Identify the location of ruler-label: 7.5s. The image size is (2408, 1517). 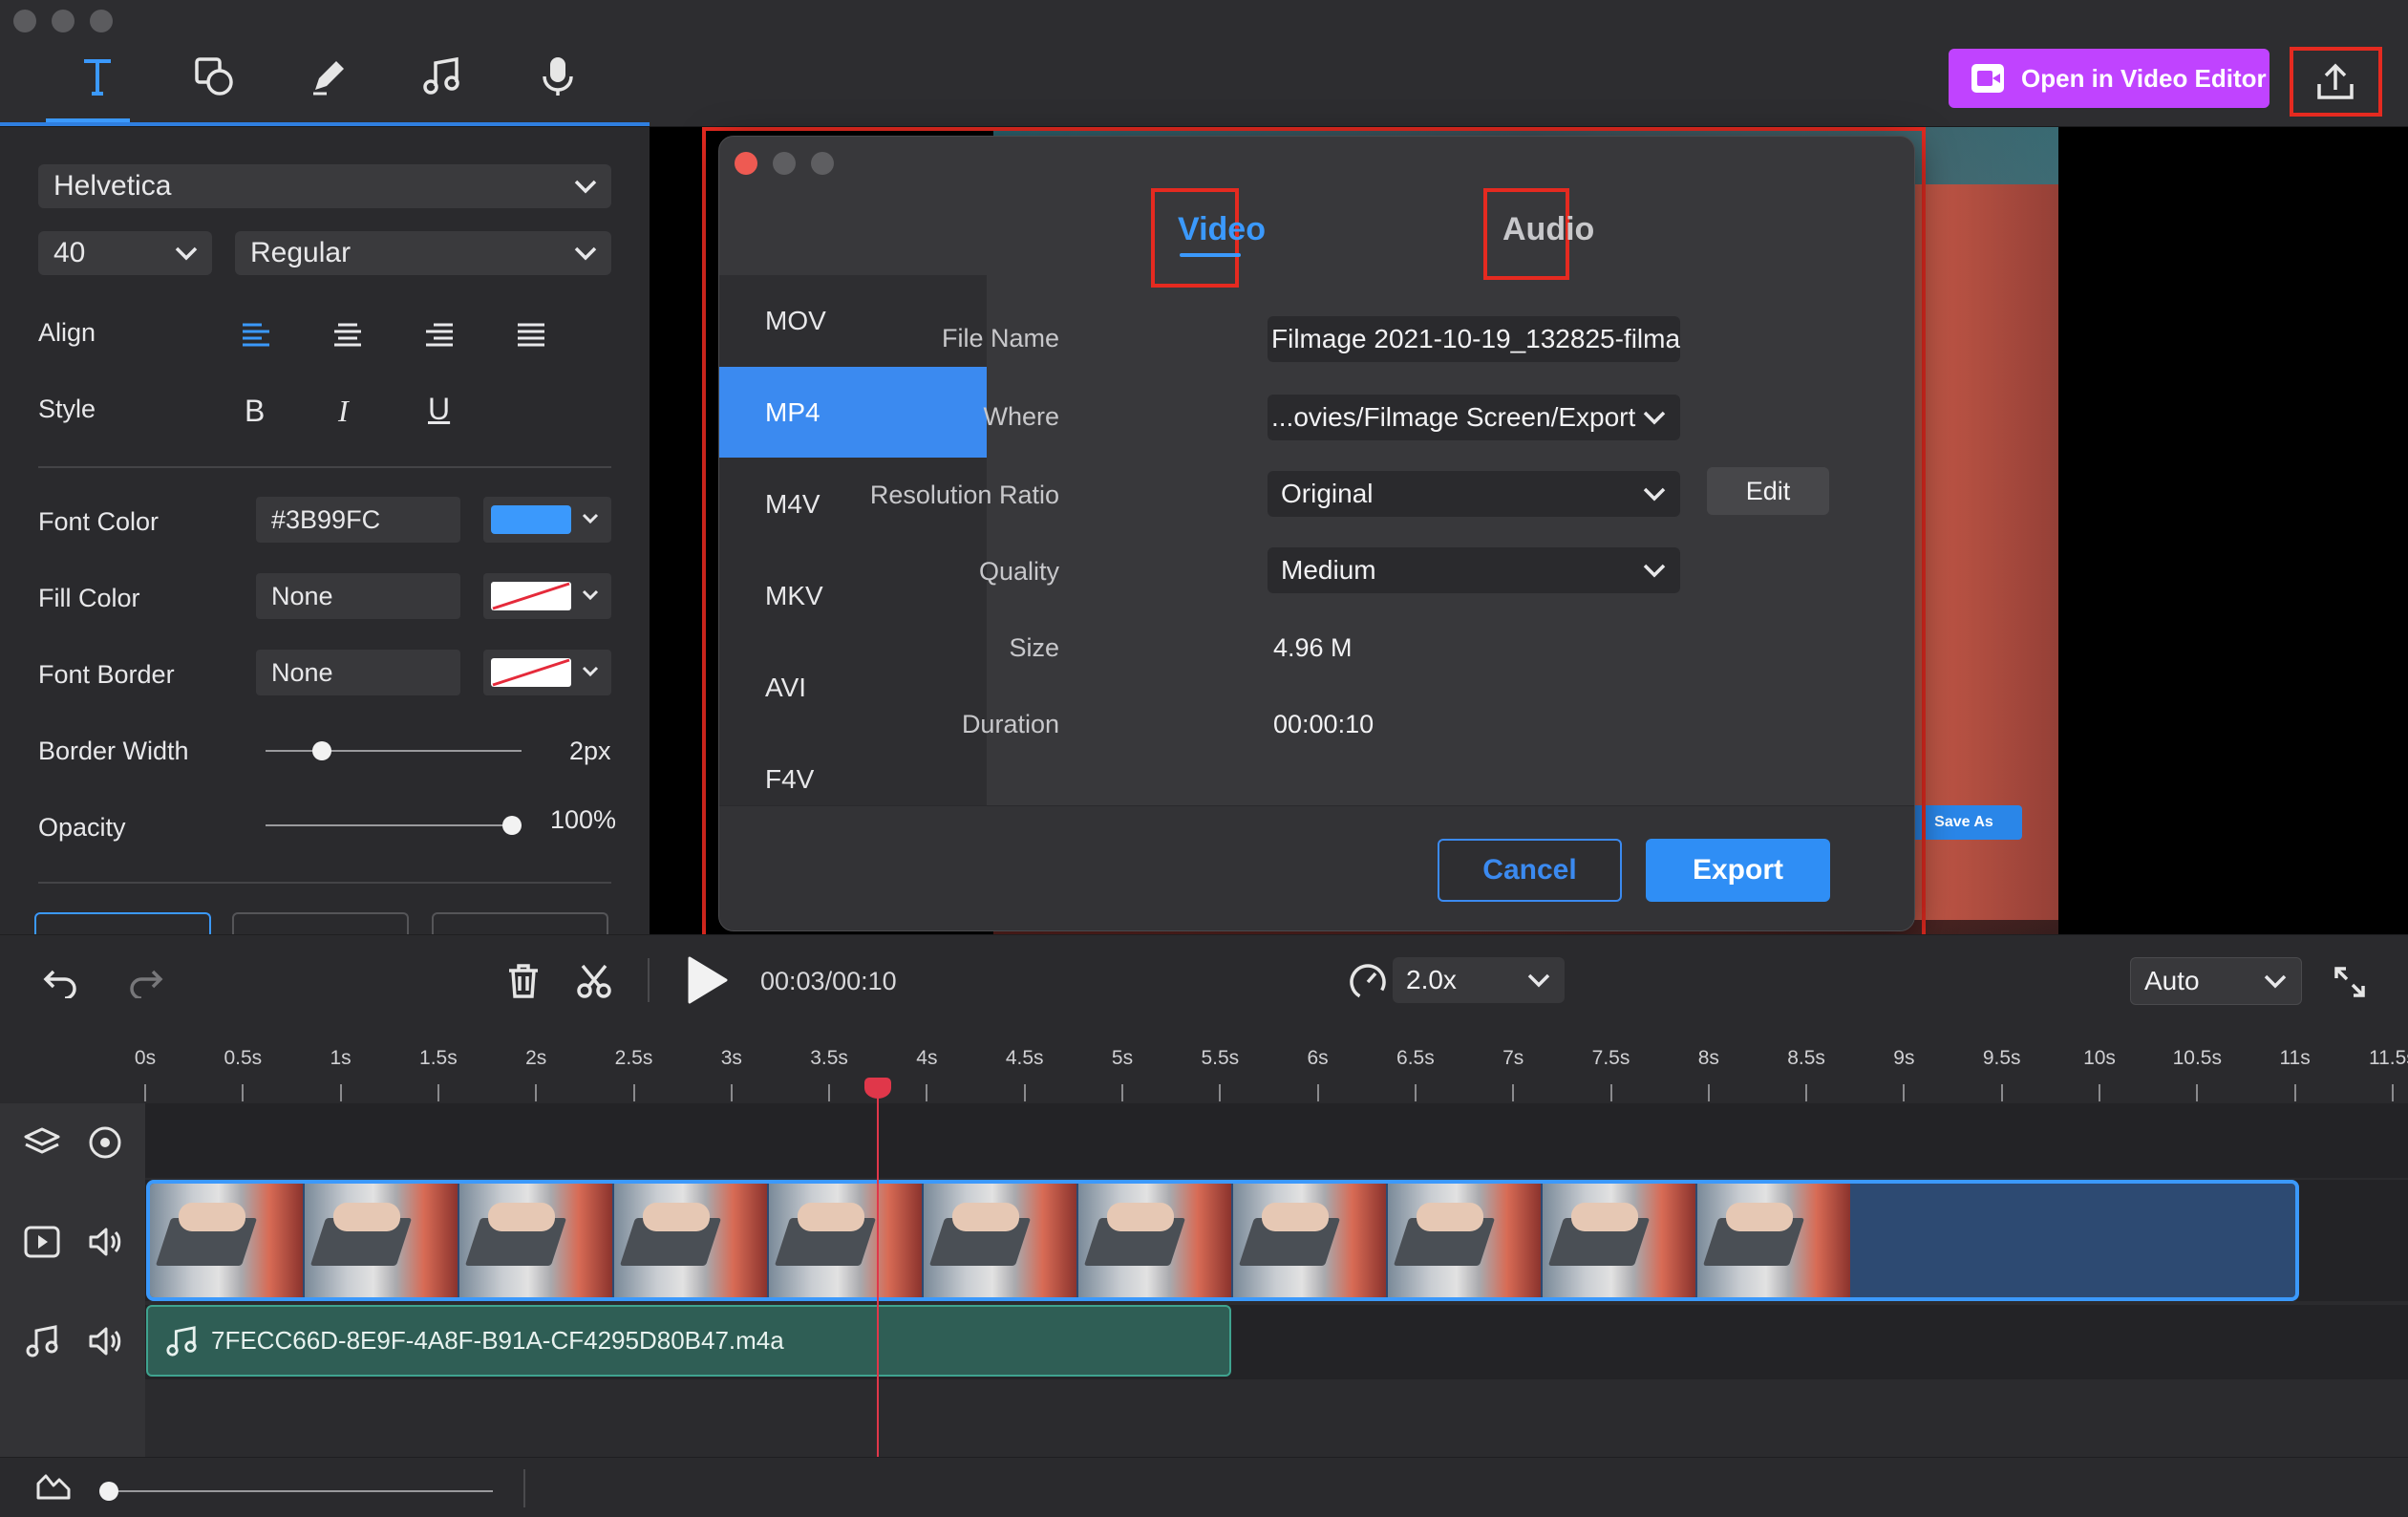
(1610, 1058).